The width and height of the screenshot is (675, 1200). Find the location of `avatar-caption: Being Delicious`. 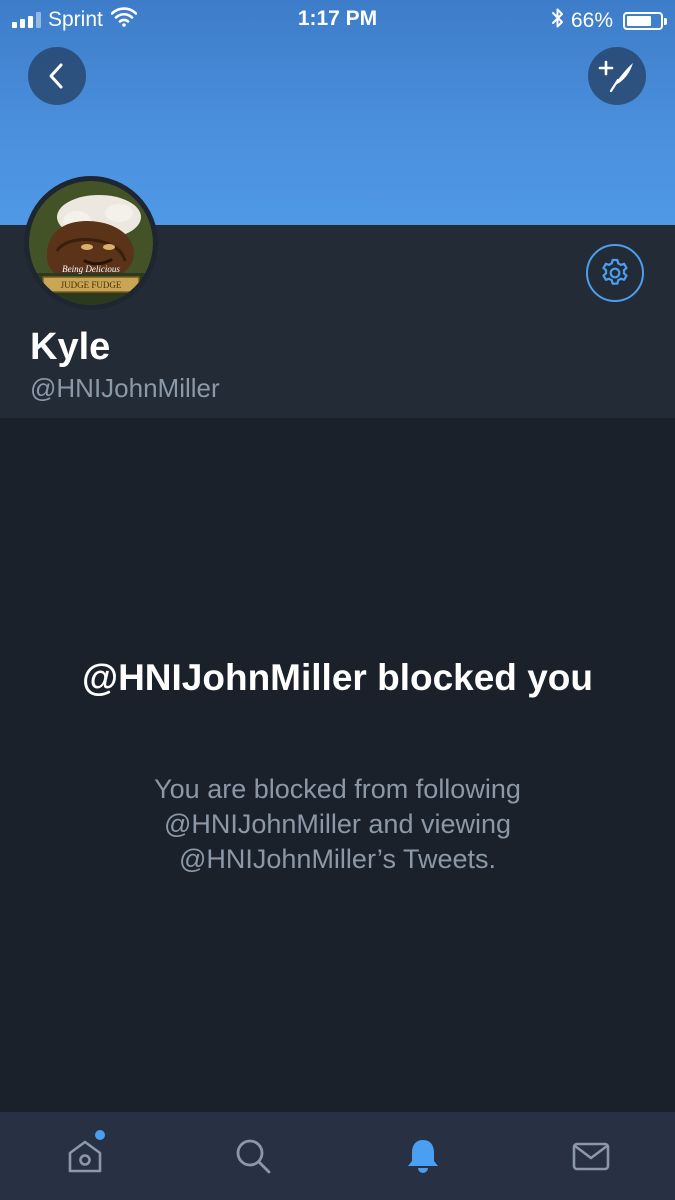

avatar-caption: Being Delicious is located at coordinates (91, 269).